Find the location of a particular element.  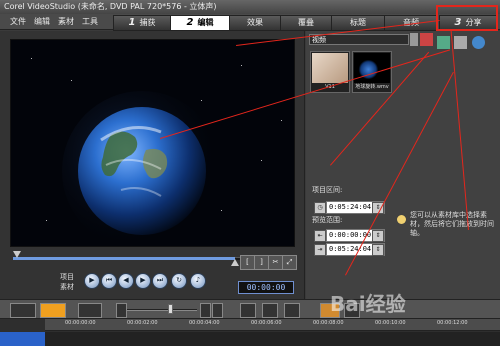

clip-caption: 地球旋转.wmv is located at coordinates (372, 87).